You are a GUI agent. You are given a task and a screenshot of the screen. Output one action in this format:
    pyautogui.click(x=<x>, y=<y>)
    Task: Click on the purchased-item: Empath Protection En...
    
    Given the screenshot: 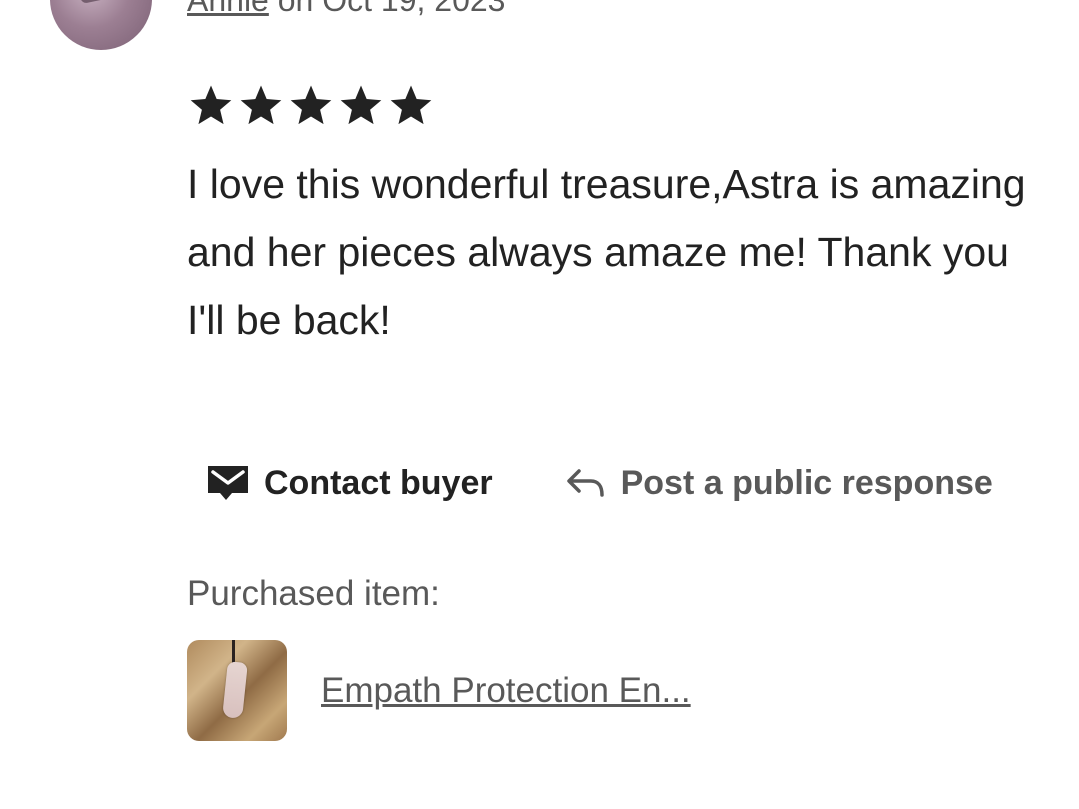 What is the action you would take?
    pyautogui.click(x=439, y=690)
    